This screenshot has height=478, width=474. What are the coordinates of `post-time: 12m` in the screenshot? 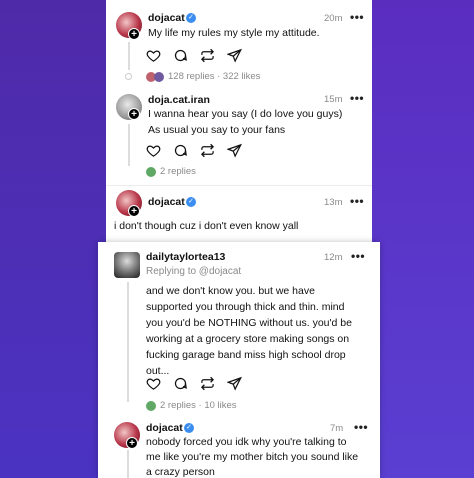 It's located at (333, 257).